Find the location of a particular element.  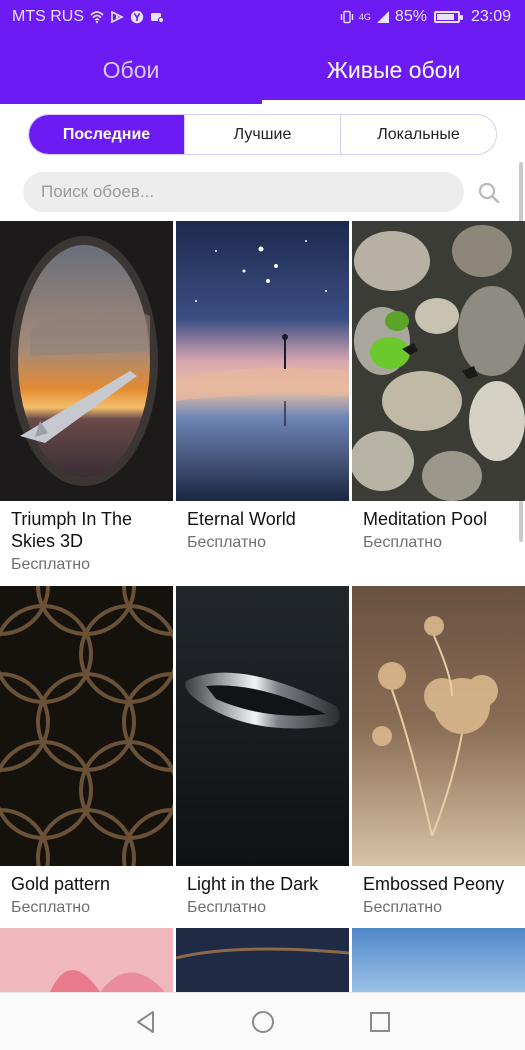

system-nav-bar is located at coordinates (262, 1021).